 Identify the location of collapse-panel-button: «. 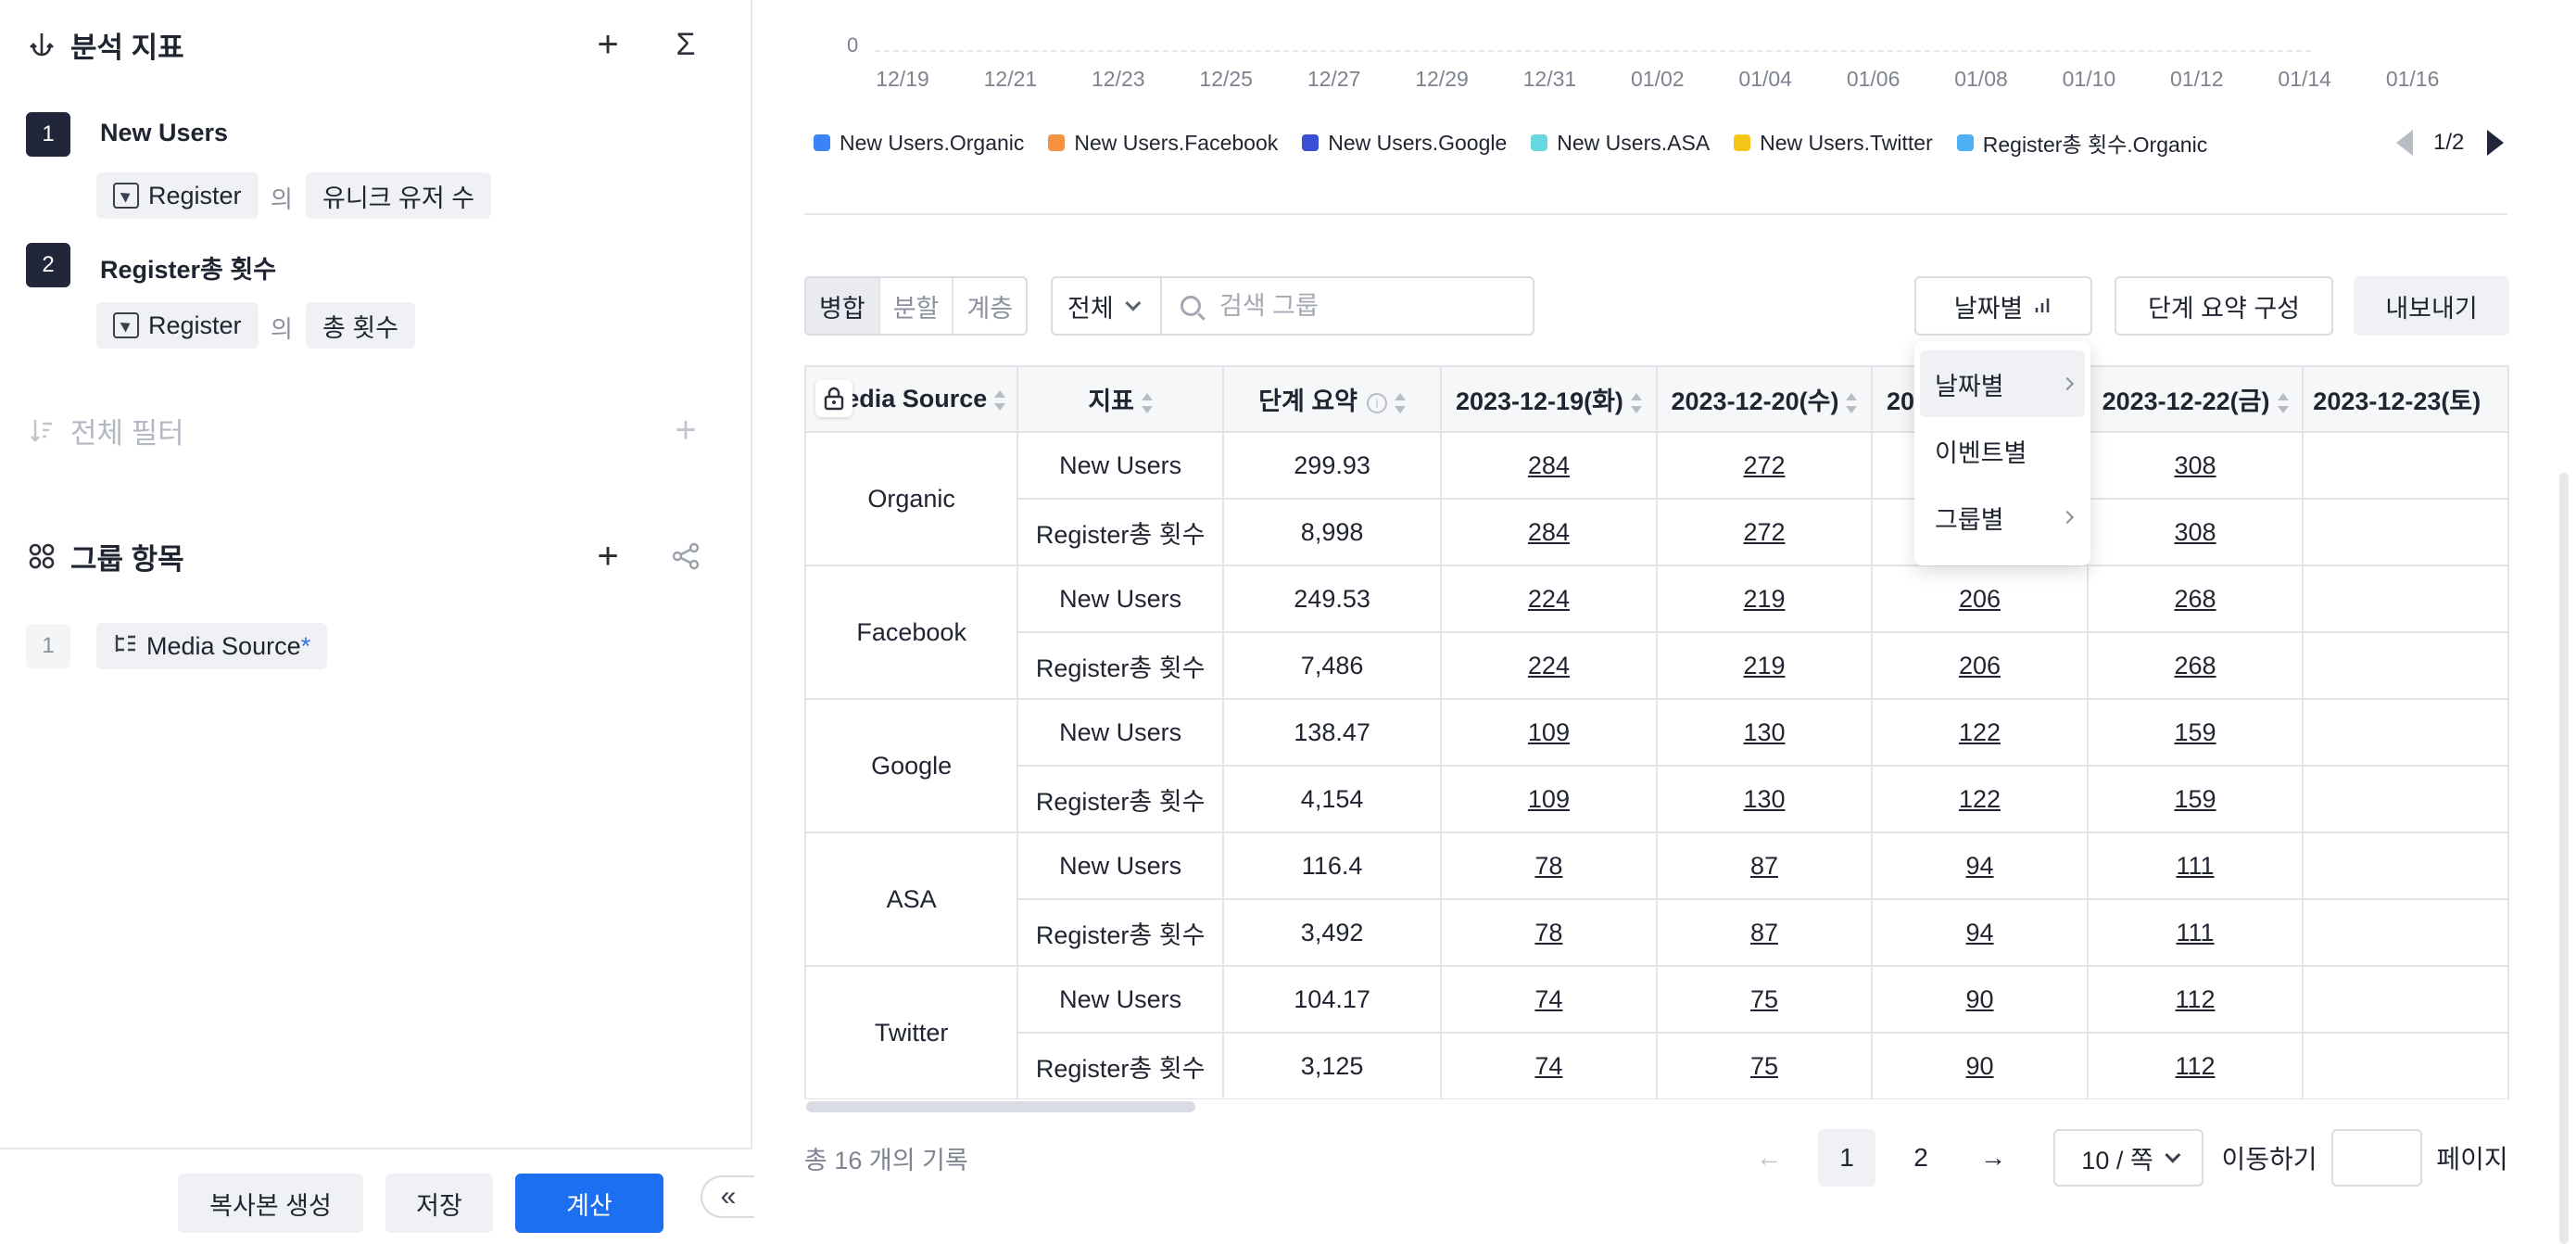
(728, 1196).